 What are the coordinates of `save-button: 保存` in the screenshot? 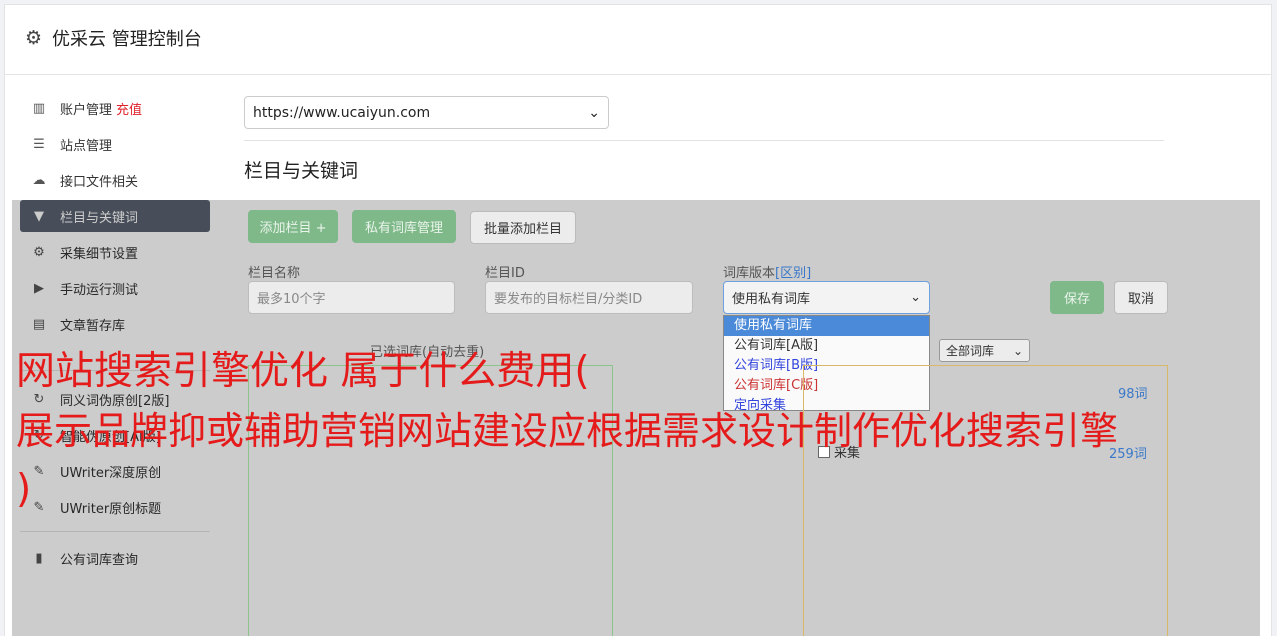 It's located at (1077, 297).